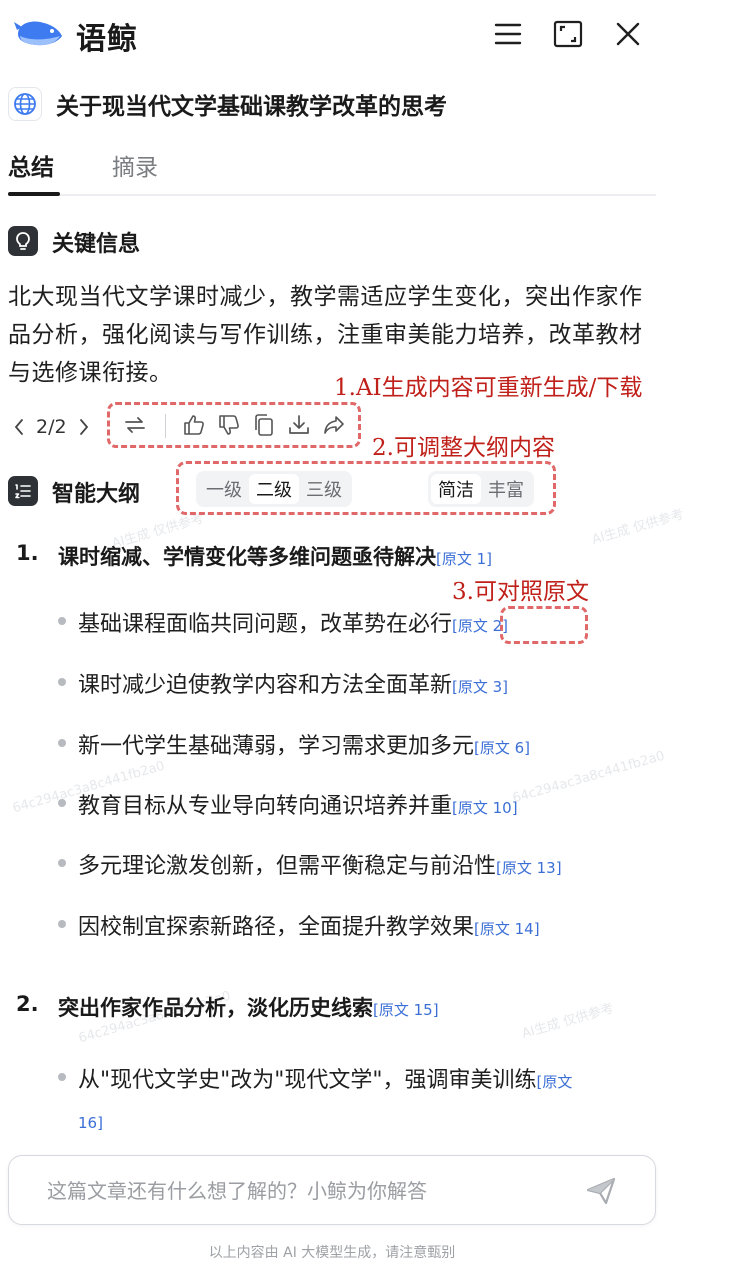  I want to click on app-header: 语鲸, so click(368, 35).